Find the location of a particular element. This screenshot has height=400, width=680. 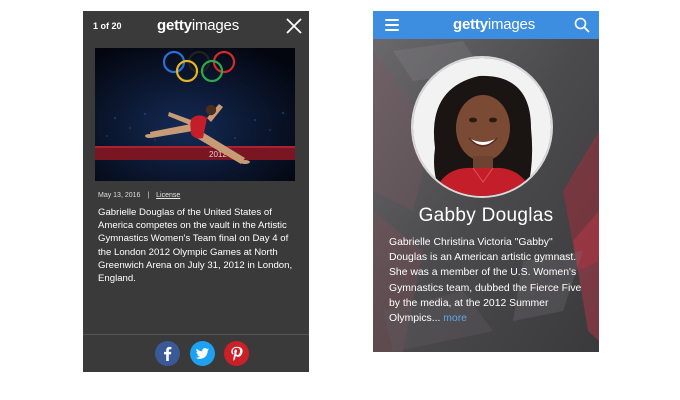

pinterest-share-button is located at coordinates (236, 353).